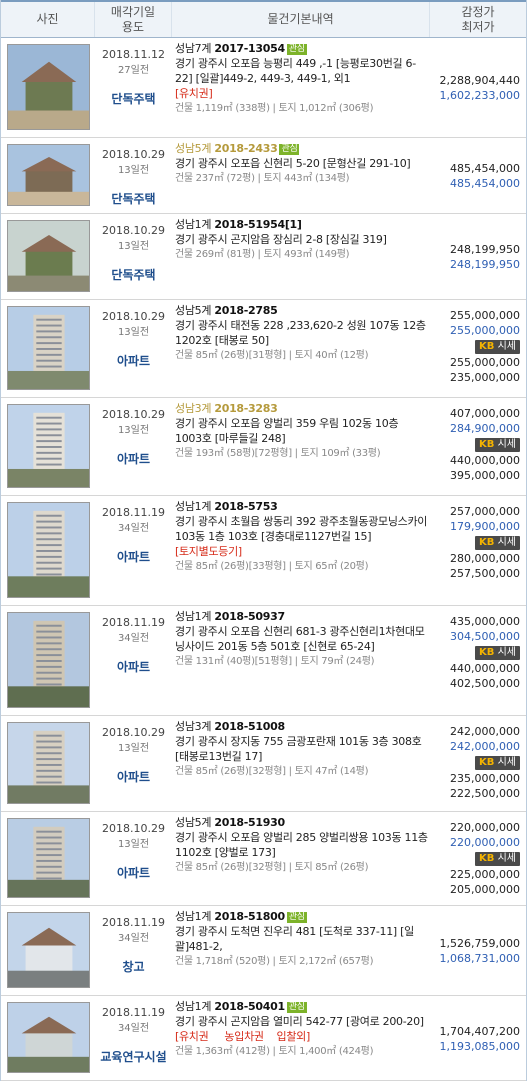 The image size is (527, 1081). I want to click on market-price-high: 280,000,000, so click(485, 558).